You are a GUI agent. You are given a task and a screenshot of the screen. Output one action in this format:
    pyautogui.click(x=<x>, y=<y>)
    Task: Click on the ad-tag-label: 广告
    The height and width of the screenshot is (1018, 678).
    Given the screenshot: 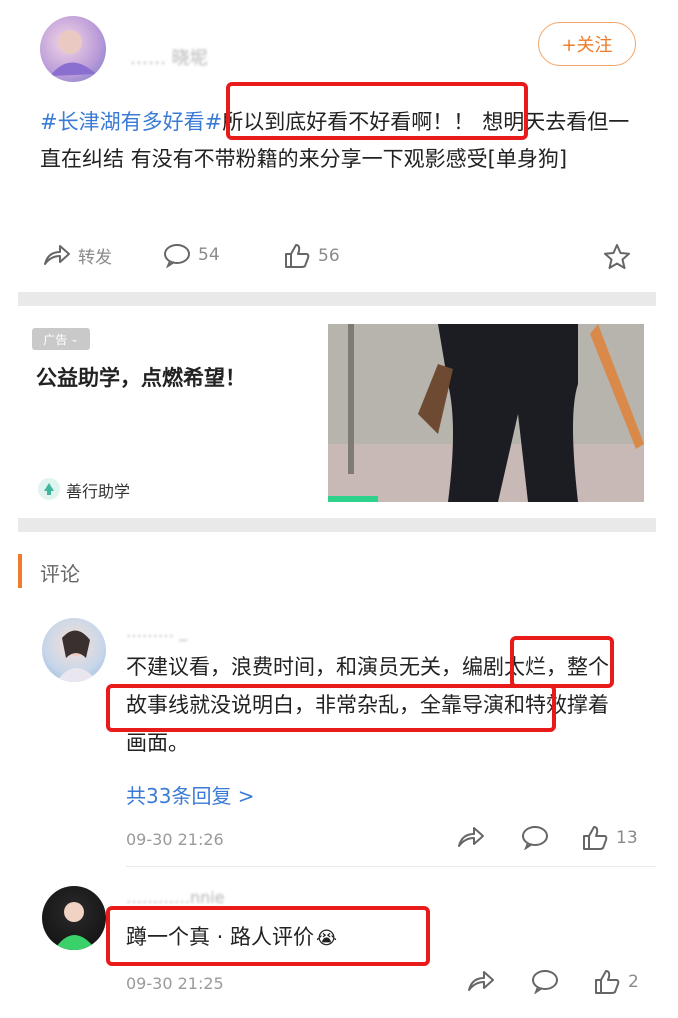 What is the action you would take?
    pyautogui.click(x=55, y=339)
    